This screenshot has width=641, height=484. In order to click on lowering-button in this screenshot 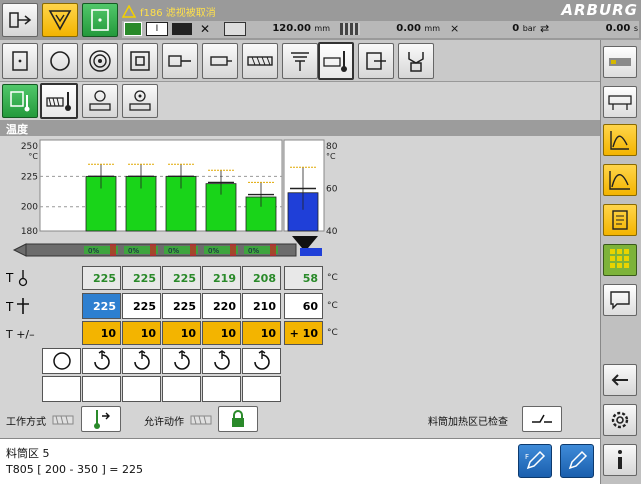, I will do `click(140, 101)`.